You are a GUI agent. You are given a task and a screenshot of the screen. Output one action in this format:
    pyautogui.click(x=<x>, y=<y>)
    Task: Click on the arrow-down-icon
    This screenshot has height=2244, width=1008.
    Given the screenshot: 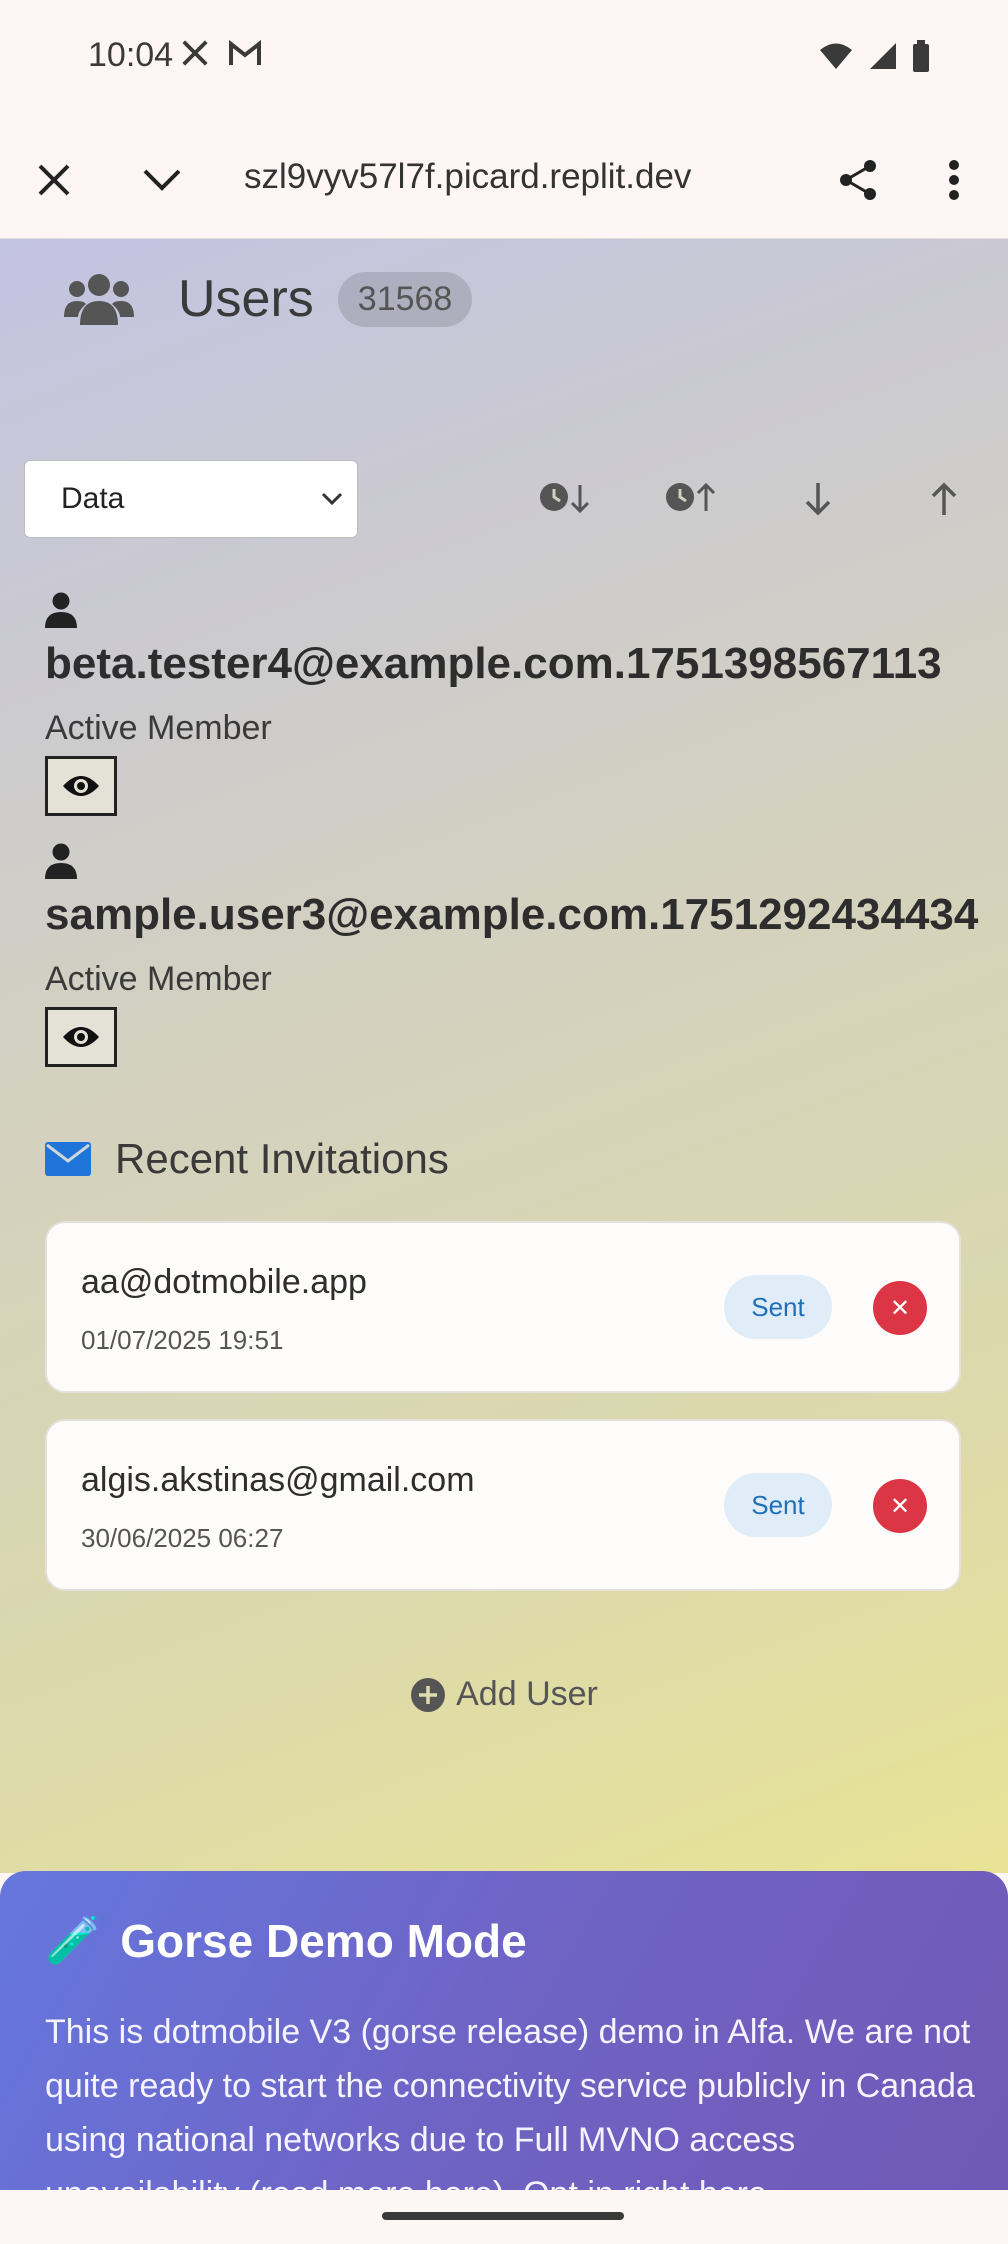 What is the action you would take?
    pyautogui.click(x=818, y=499)
    